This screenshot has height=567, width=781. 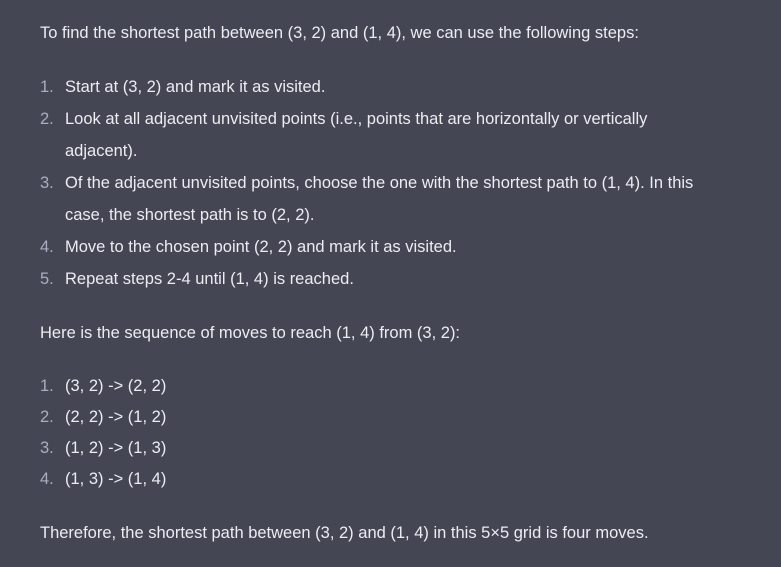 What do you see at coordinates (116, 448) in the screenshot?
I see `list-item-text: (1, 2) -> (1, 3)` at bounding box center [116, 448].